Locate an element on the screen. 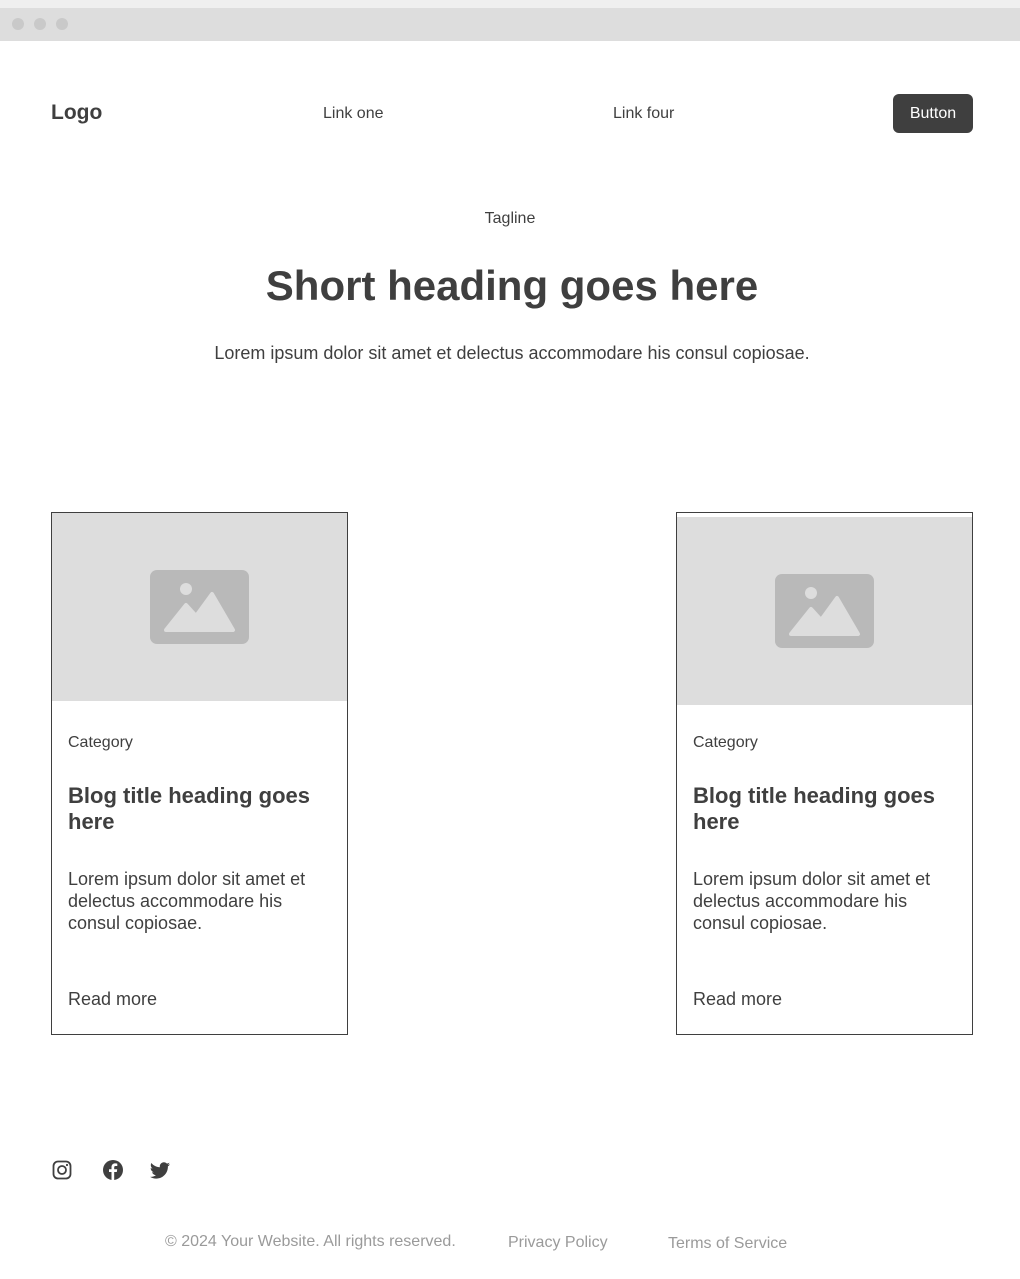 The image size is (1020, 1279). tagline: Tagline is located at coordinates (510, 218).